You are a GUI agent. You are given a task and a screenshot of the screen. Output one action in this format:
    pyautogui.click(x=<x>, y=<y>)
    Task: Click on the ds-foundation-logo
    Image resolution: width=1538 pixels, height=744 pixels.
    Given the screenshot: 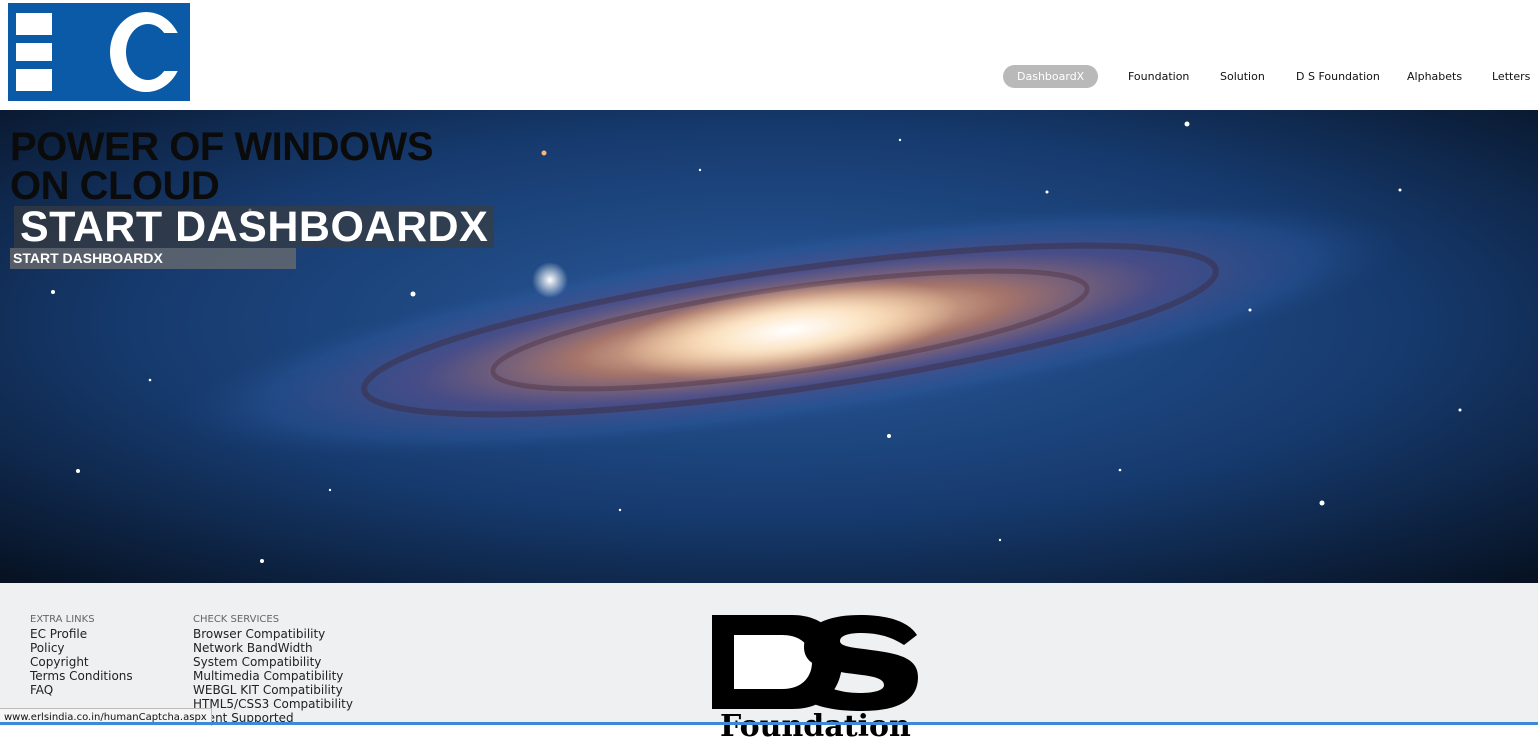 What is the action you would take?
    pyautogui.click(x=815, y=663)
    